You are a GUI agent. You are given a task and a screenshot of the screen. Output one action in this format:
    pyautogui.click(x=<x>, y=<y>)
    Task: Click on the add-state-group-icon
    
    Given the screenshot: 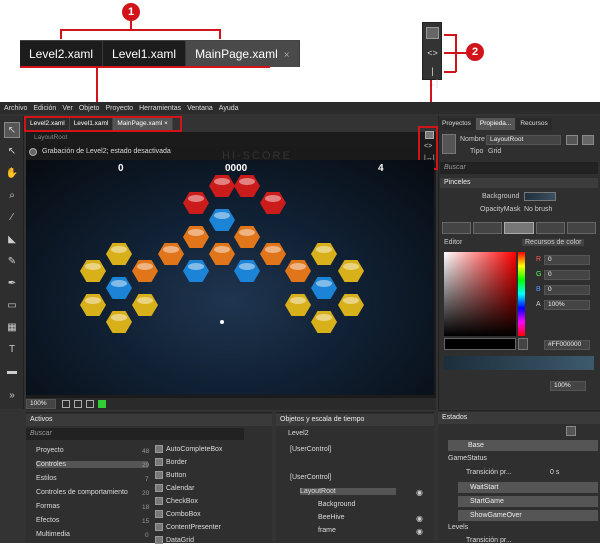 What is the action you would take?
    pyautogui.click(x=571, y=431)
    